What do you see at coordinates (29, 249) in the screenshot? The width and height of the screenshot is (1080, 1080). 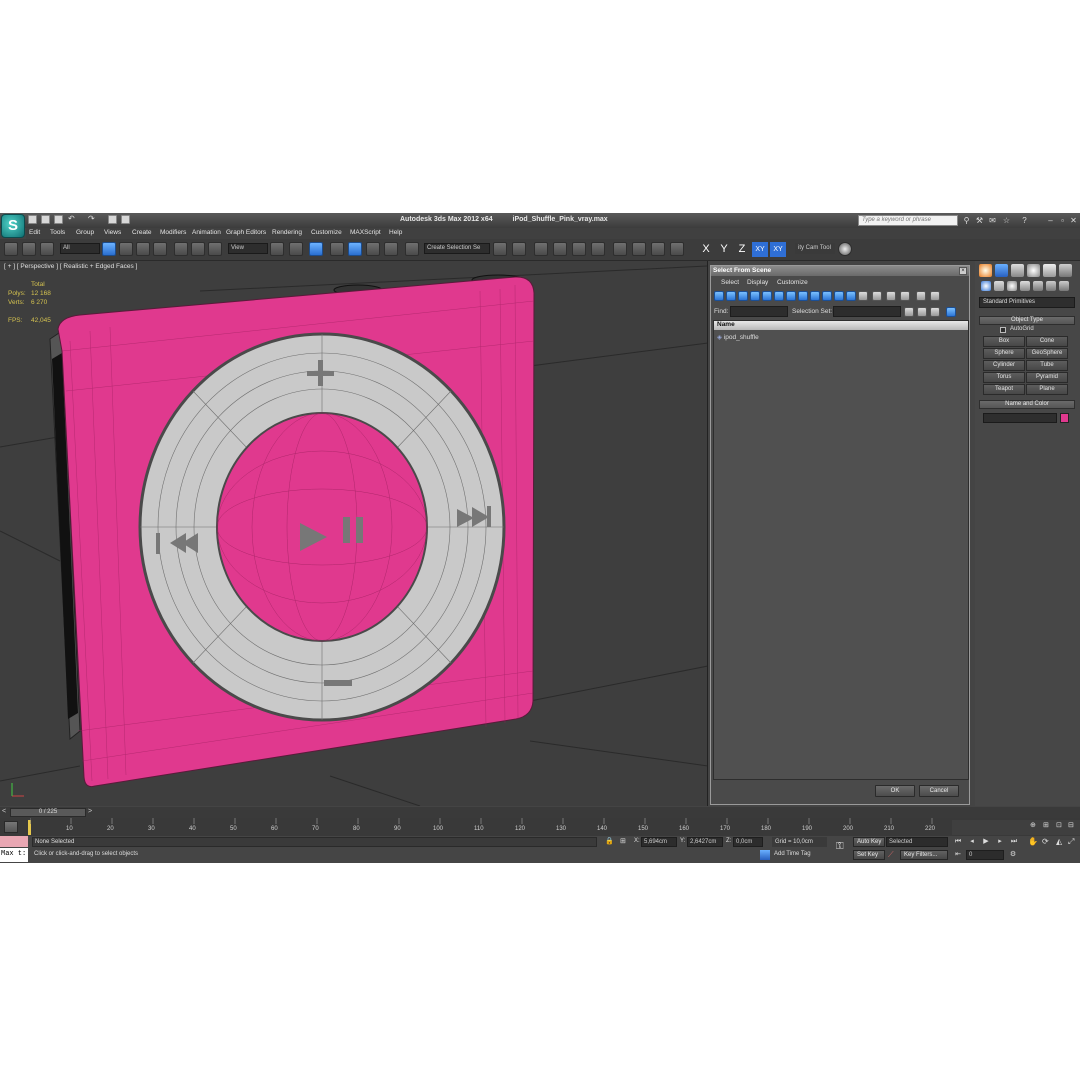 I see `unlink-icon` at bounding box center [29, 249].